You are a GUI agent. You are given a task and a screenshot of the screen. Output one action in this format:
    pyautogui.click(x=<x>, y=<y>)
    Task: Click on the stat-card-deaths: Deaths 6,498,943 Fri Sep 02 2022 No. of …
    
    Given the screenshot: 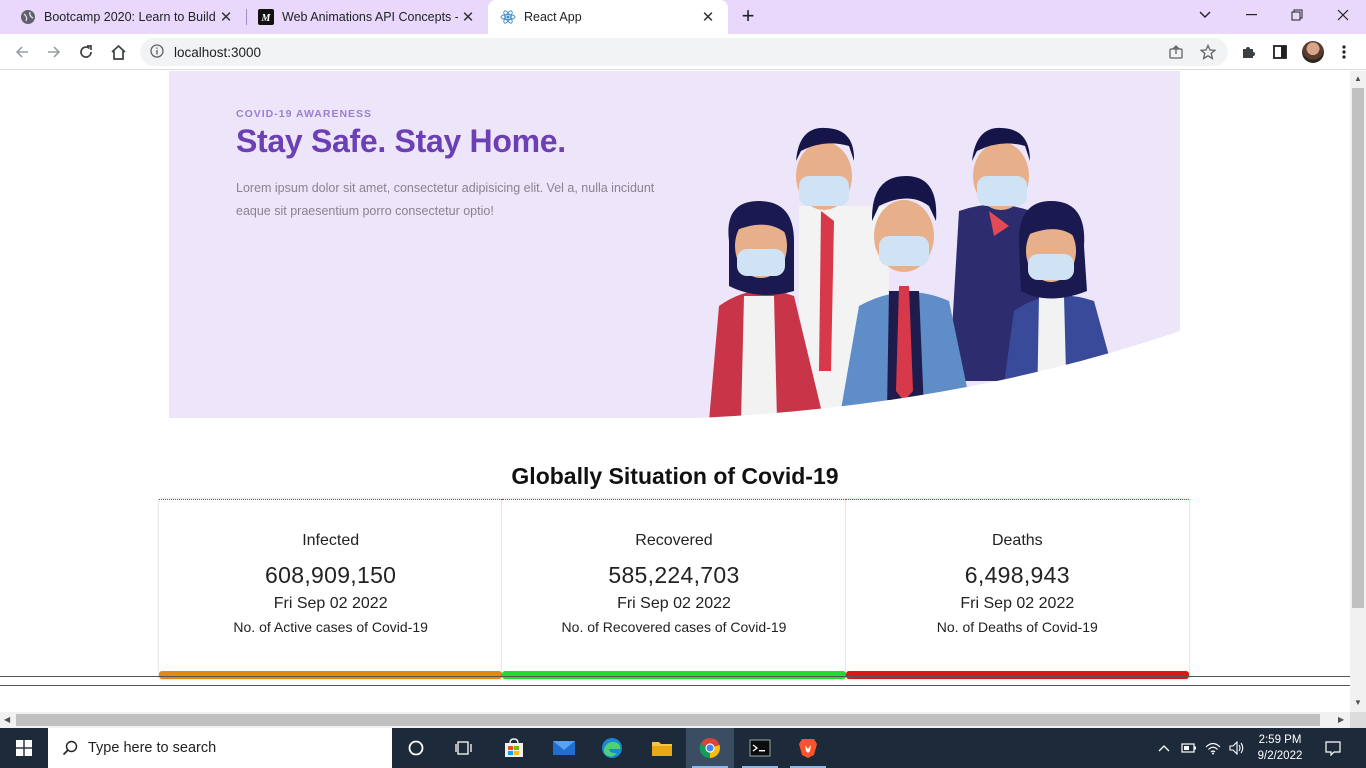 What is the action you would take?
    pyautogui.click(x=1017, y=589)
    